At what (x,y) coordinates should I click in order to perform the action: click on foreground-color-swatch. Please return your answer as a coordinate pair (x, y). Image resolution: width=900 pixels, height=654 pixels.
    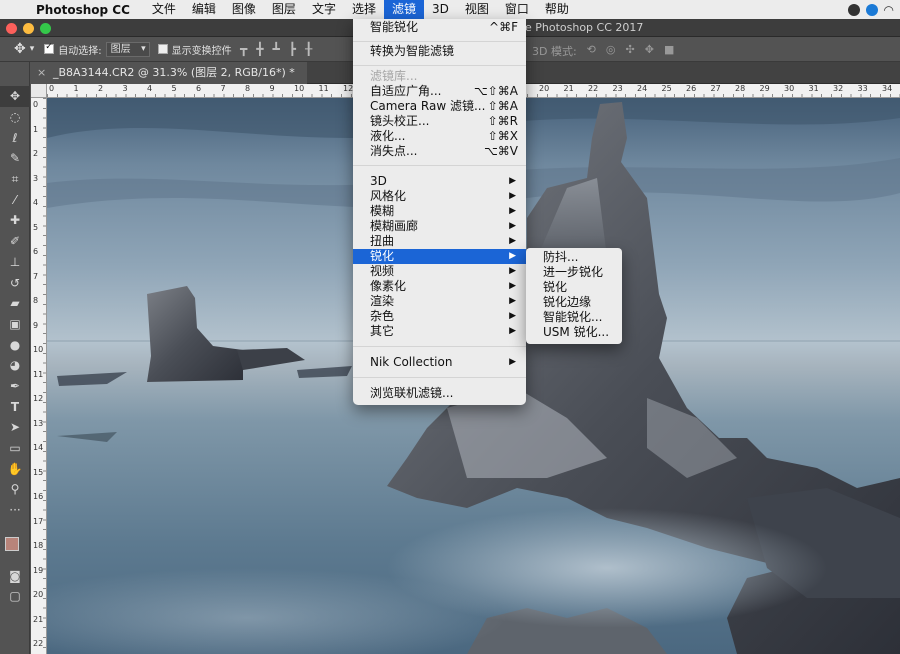
    Looking at the image, I should click on (12, 544).